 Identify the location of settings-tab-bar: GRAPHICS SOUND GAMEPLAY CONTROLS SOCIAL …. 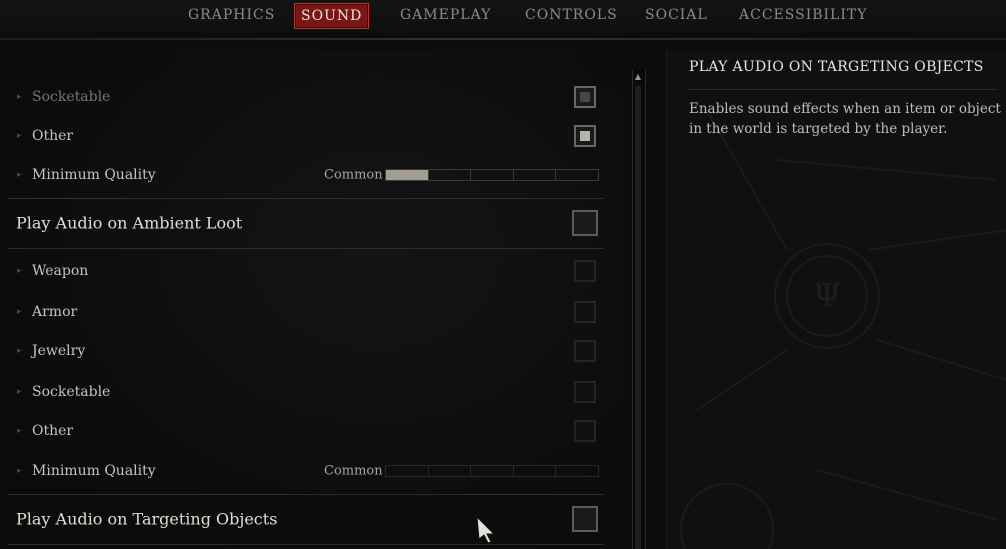
(503, 16).